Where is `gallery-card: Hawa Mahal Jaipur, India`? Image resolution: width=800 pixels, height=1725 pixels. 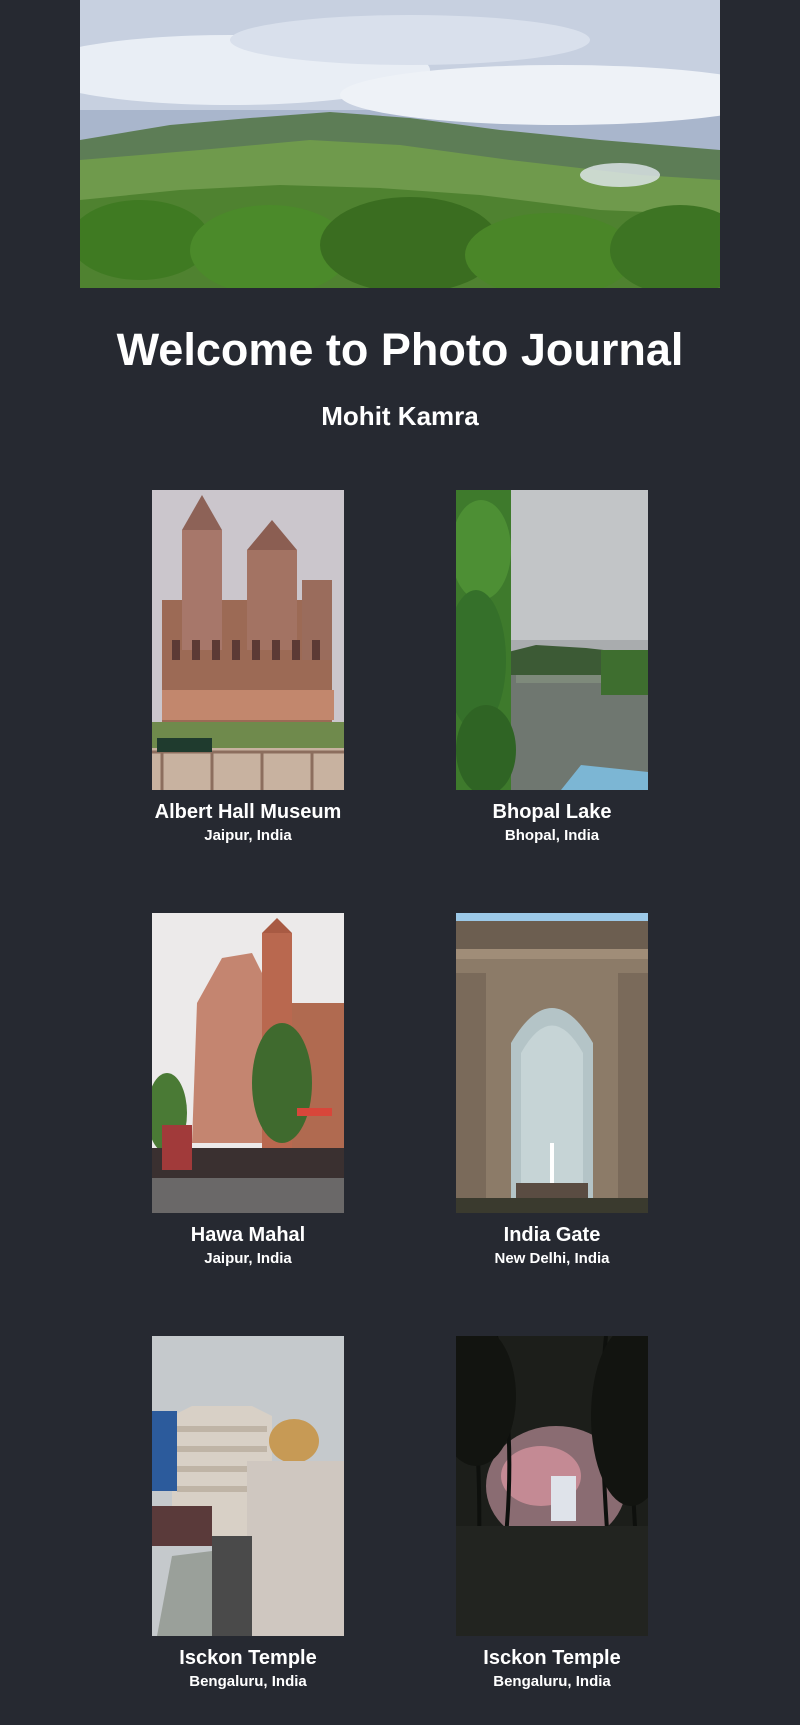
gallery-card: Hawa Mahal Jaipur, India is located at coordinates (248, 1090).